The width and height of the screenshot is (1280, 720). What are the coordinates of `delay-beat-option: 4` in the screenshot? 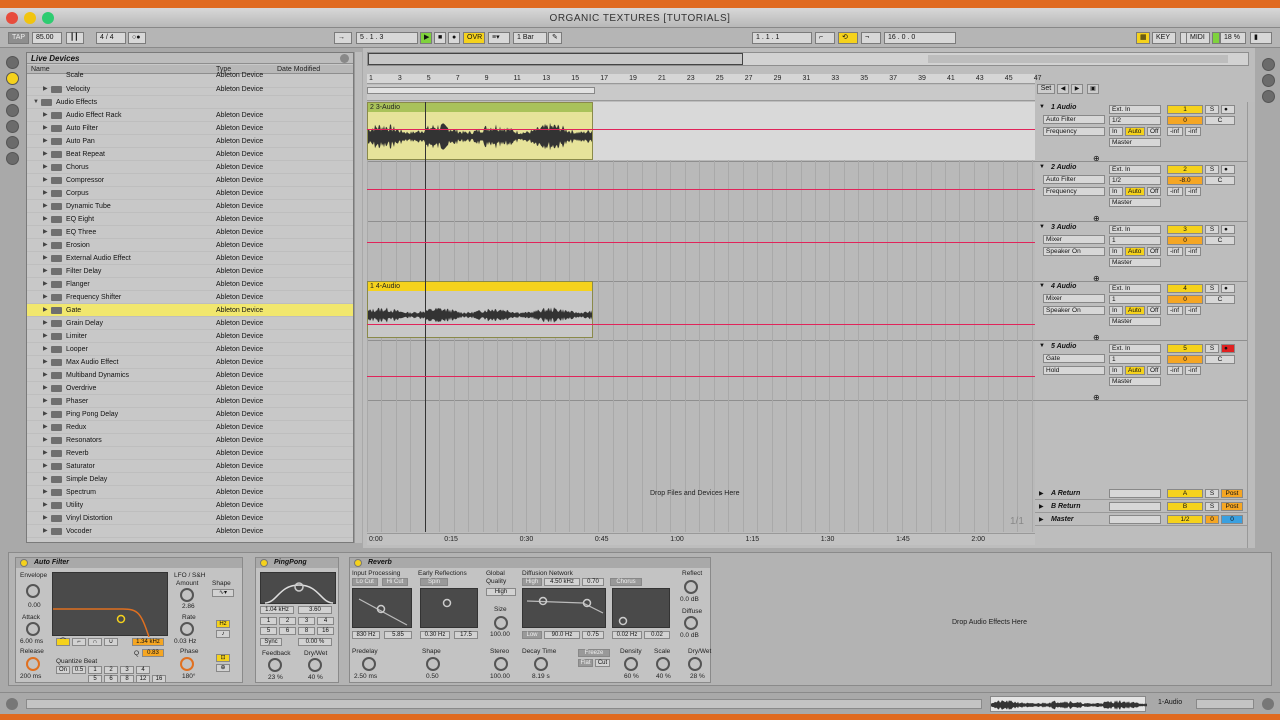 It's located at (325, 621).